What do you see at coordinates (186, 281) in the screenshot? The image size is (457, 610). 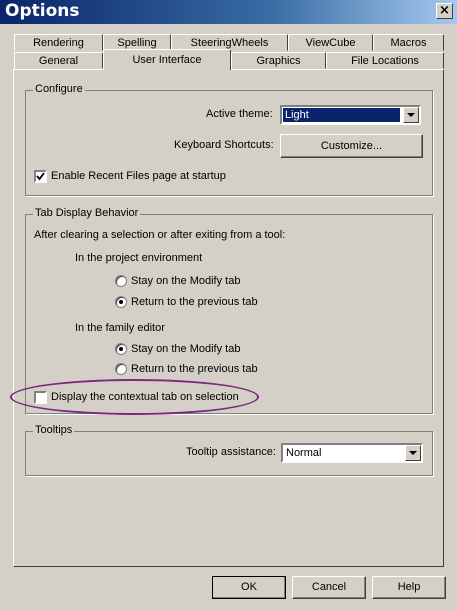 I see `project-stay-modify-label: Stay on the Modify tab` at bounding box center [186, 281].